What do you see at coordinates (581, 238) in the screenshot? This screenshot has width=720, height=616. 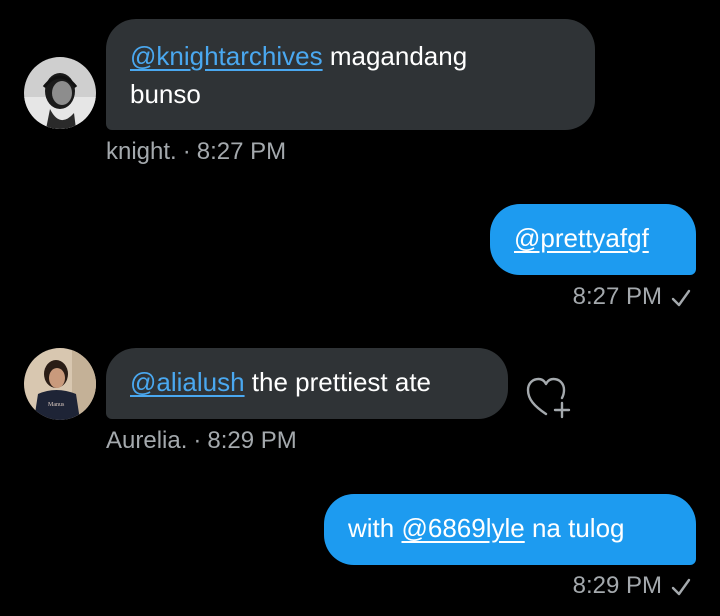 I see `mention-link: @prettyafgf` at bounding box center [581, 238].